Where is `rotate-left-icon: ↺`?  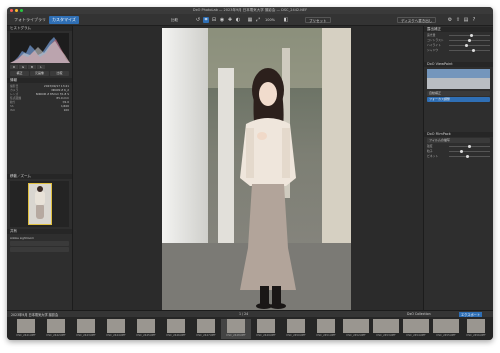 rotate-left-icon: ↺ is located at coordinates (198, 20).